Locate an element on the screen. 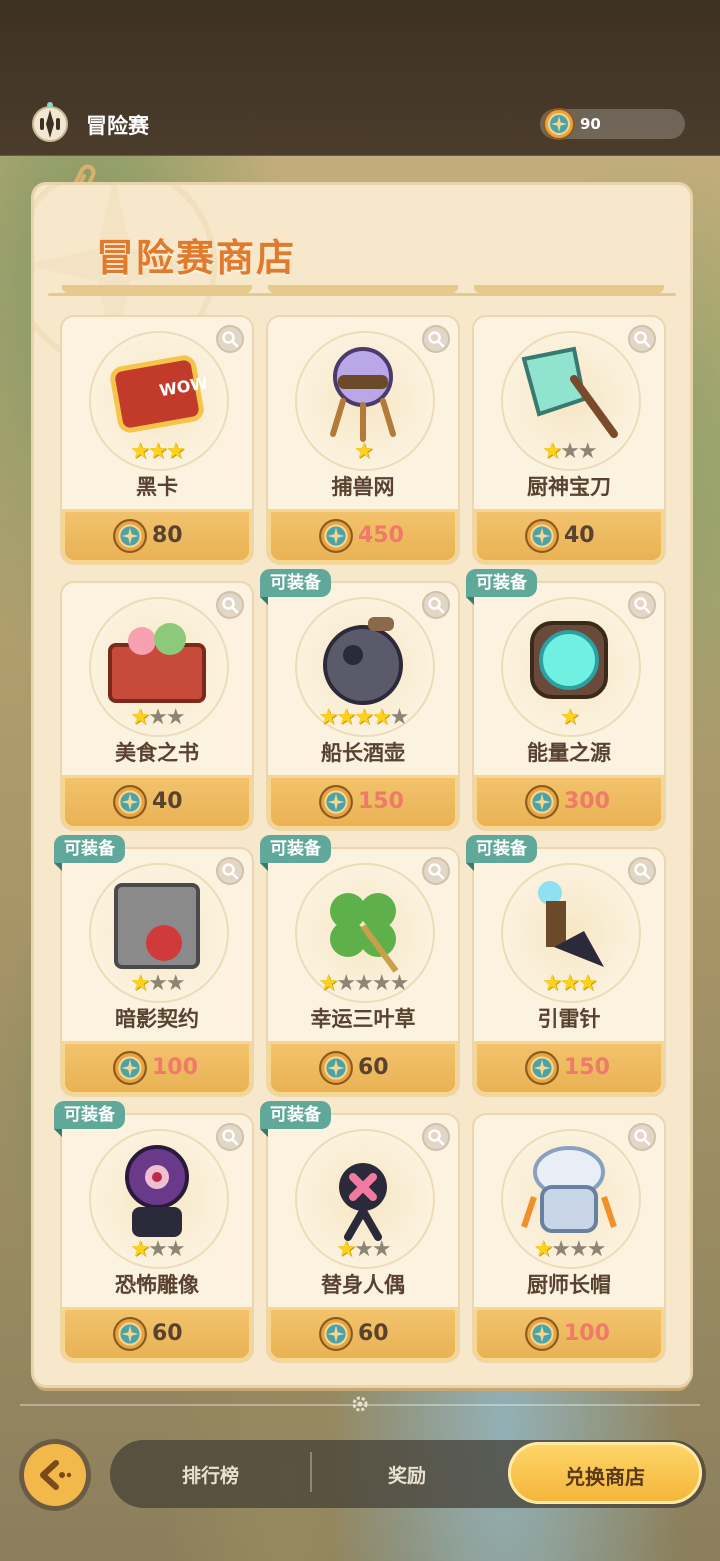 This screenshot has width=720, height=1561. shop-item-card: ★★★ 替身人偶 60 可装备 is located at coordinates (359, 1231).